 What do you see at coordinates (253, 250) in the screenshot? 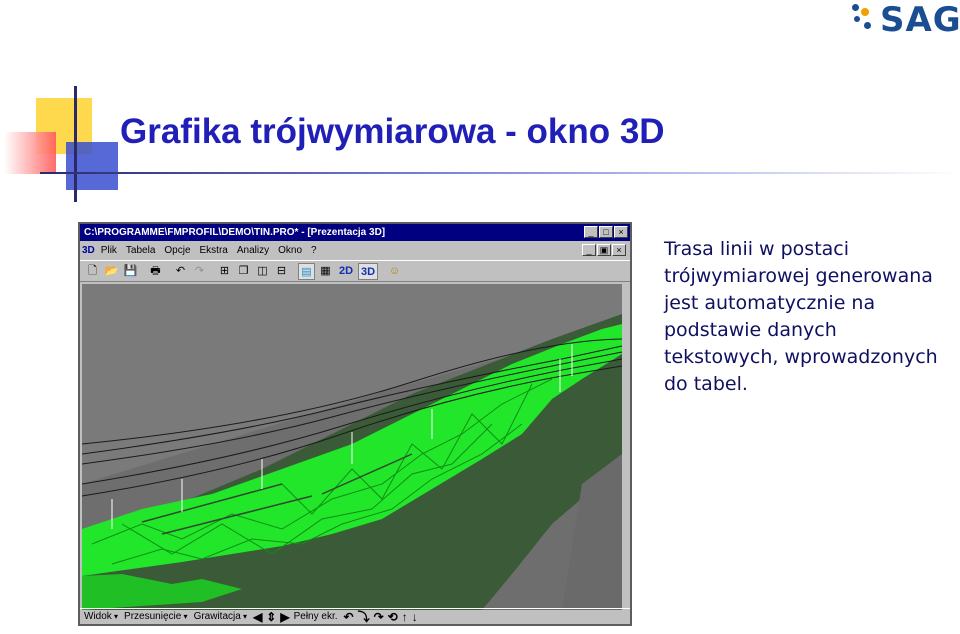
I see `menu-analizy: Analizy` at bounding box center [253, 250].